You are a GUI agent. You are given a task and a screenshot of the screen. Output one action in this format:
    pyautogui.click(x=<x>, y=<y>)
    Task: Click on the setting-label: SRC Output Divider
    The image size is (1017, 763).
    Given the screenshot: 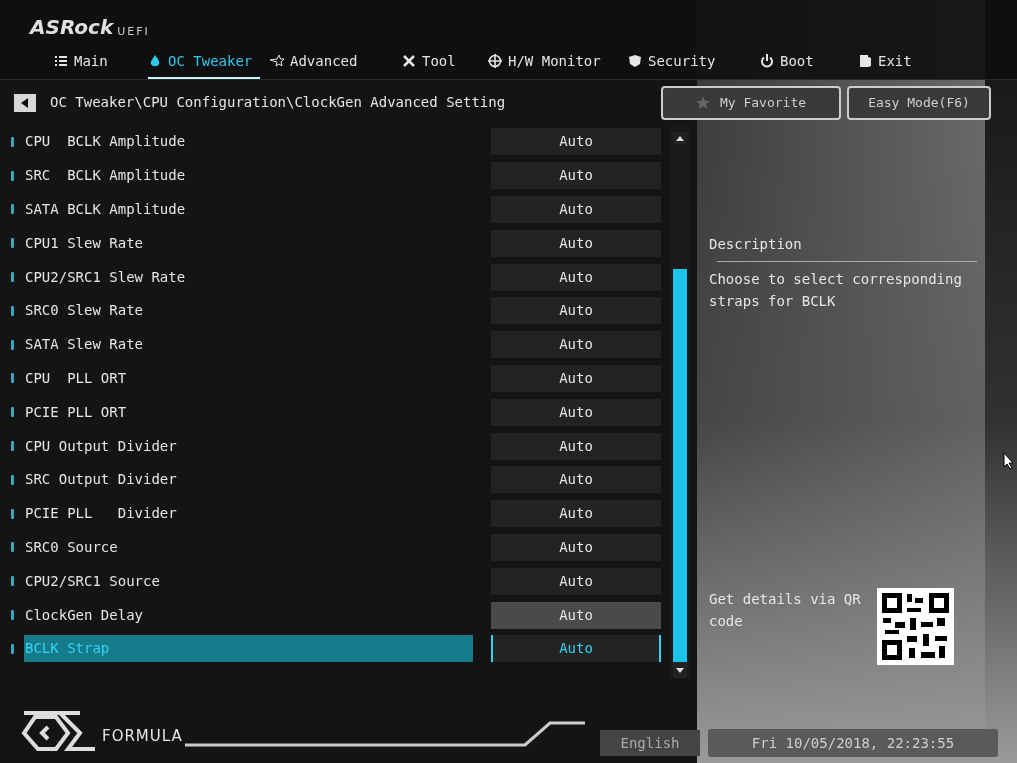 What is the action you would take?
    pyautogui.click(x=248, y=480)
    